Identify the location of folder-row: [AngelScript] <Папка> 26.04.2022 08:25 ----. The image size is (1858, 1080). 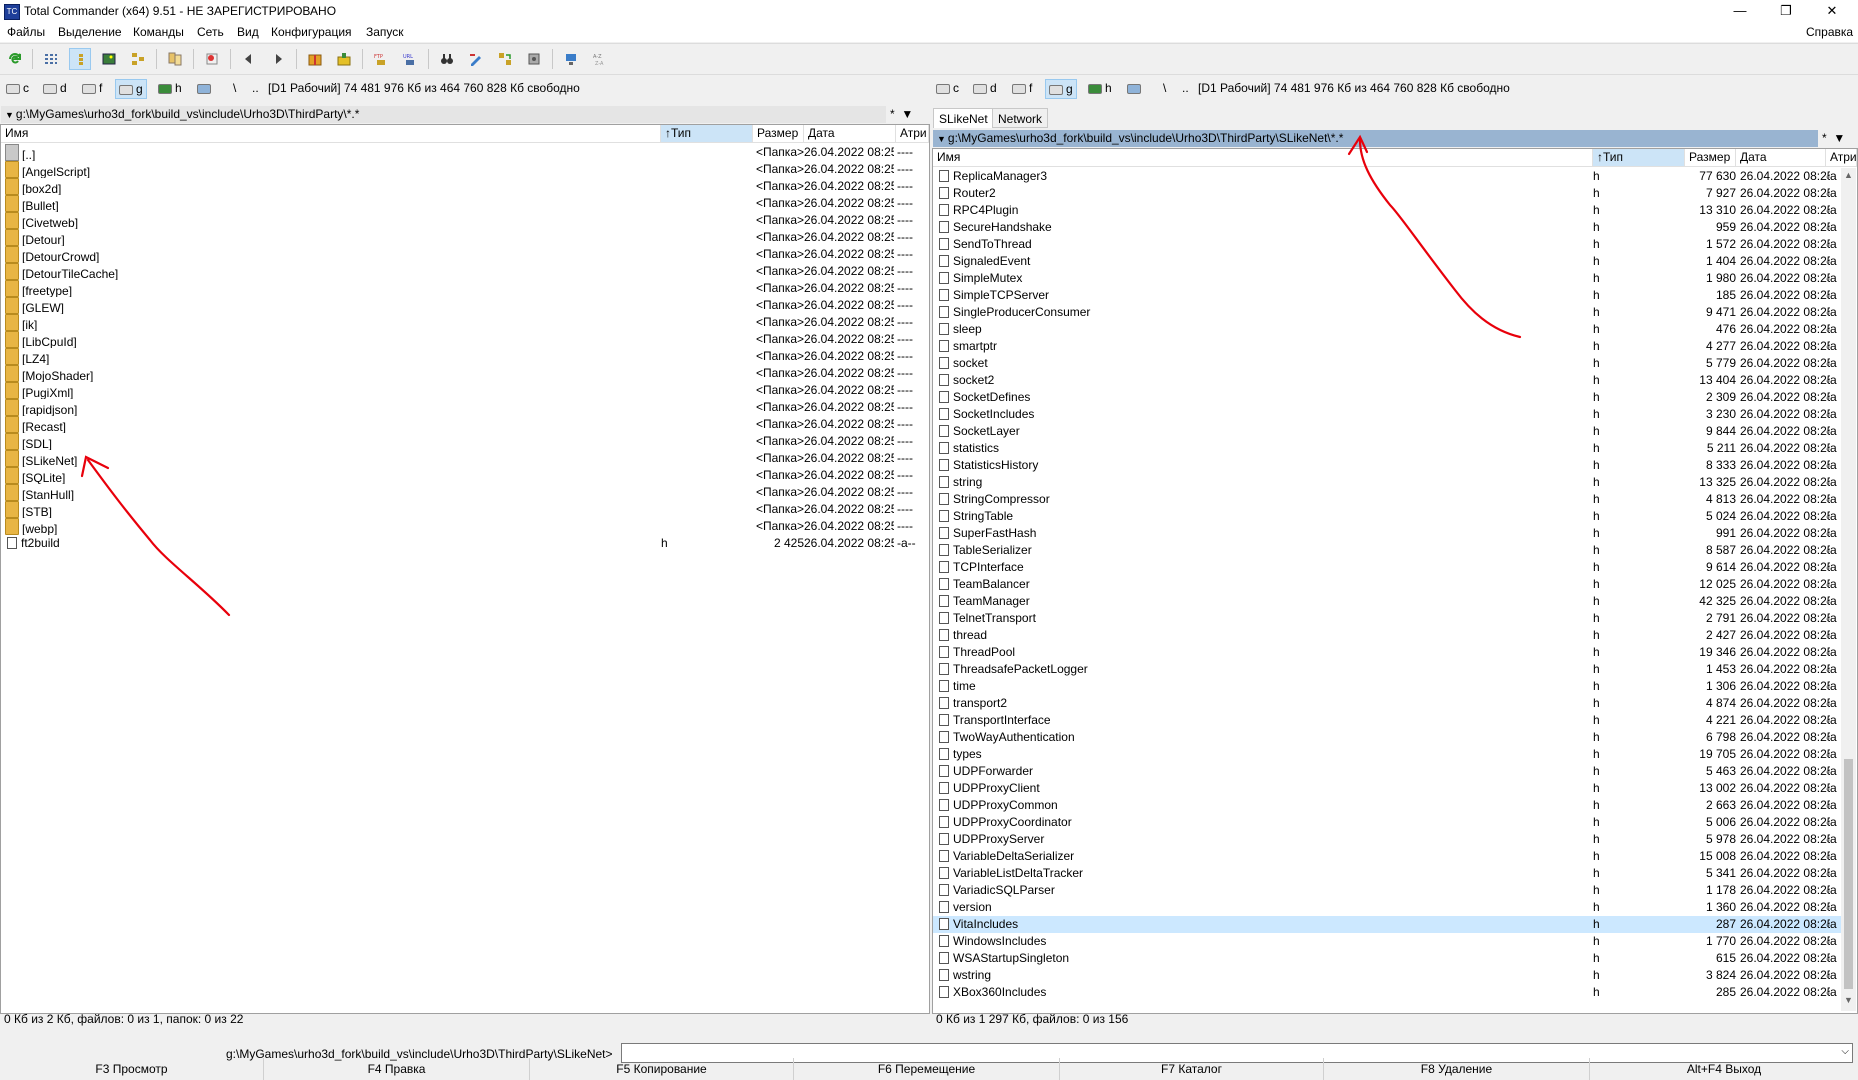
(465, 169).